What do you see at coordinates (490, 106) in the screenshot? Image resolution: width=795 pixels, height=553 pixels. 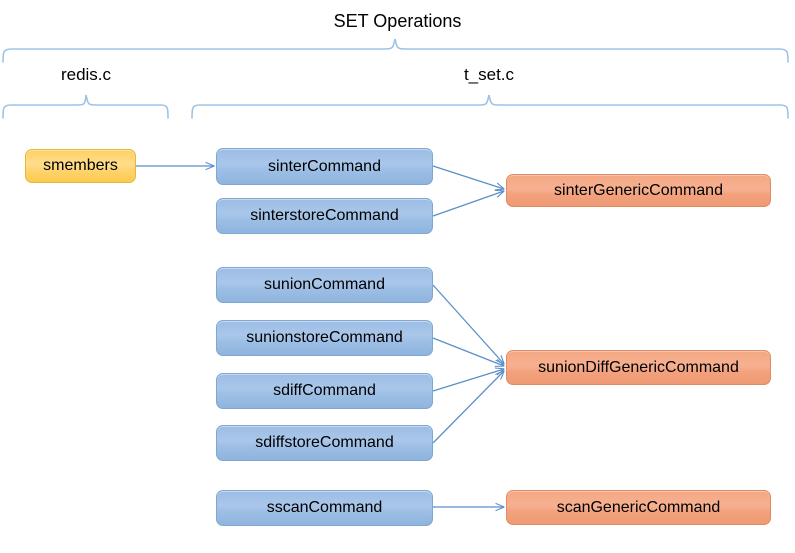 I see `brace-t-set-c` at bounding box center [490, 106].